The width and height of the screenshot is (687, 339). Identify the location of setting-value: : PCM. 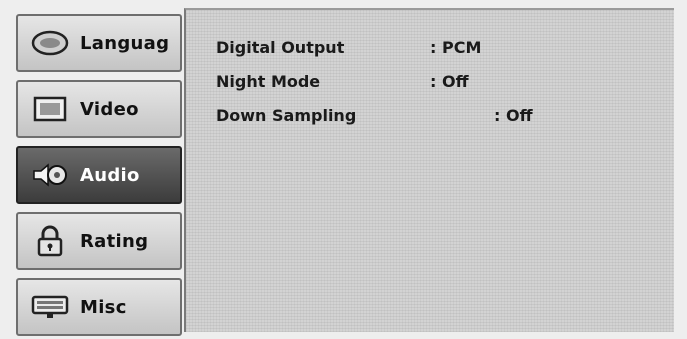
(456, 47).